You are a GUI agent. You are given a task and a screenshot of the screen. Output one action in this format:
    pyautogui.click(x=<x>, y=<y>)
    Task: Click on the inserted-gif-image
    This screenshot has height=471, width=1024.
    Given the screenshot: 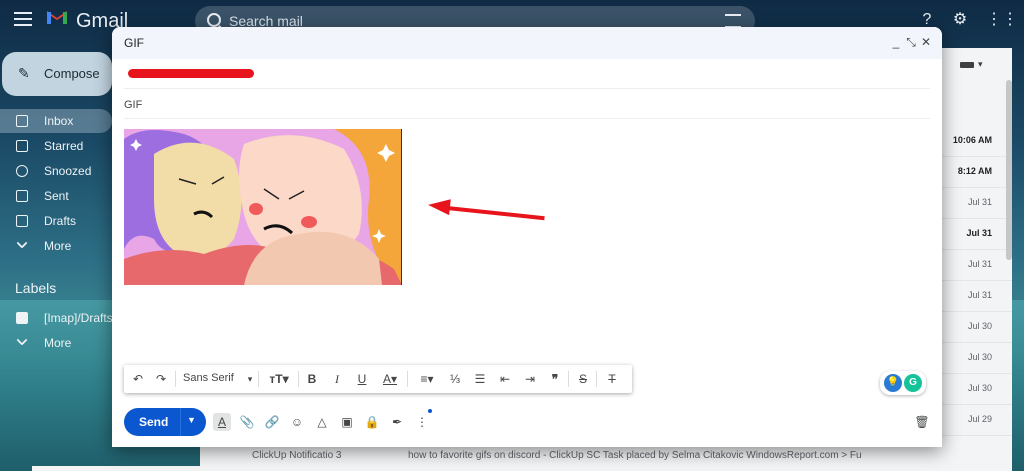 What is the action you would take?
    pyautogui.click(x=263, y=207)
    